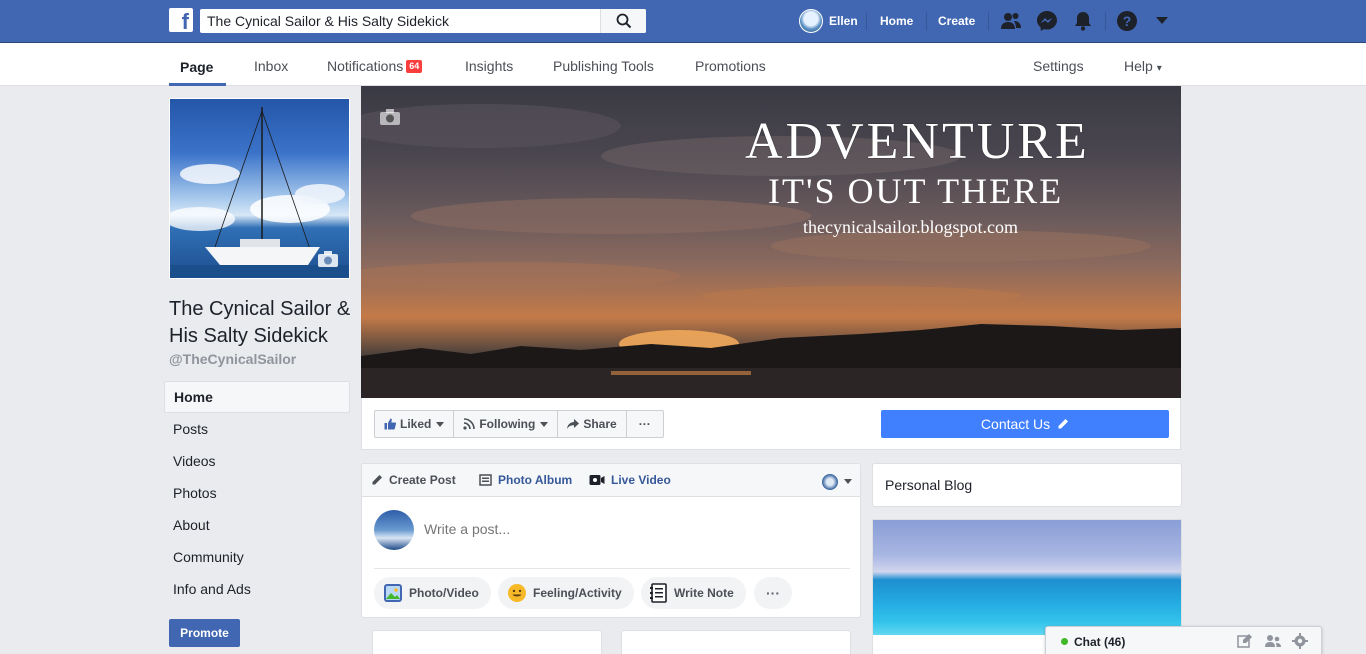 The width and height of the screenshot is (1366, 654). Describe the element at coordinates (1127, 21) in the screenshot. I see `help-icon: ?` at that location.